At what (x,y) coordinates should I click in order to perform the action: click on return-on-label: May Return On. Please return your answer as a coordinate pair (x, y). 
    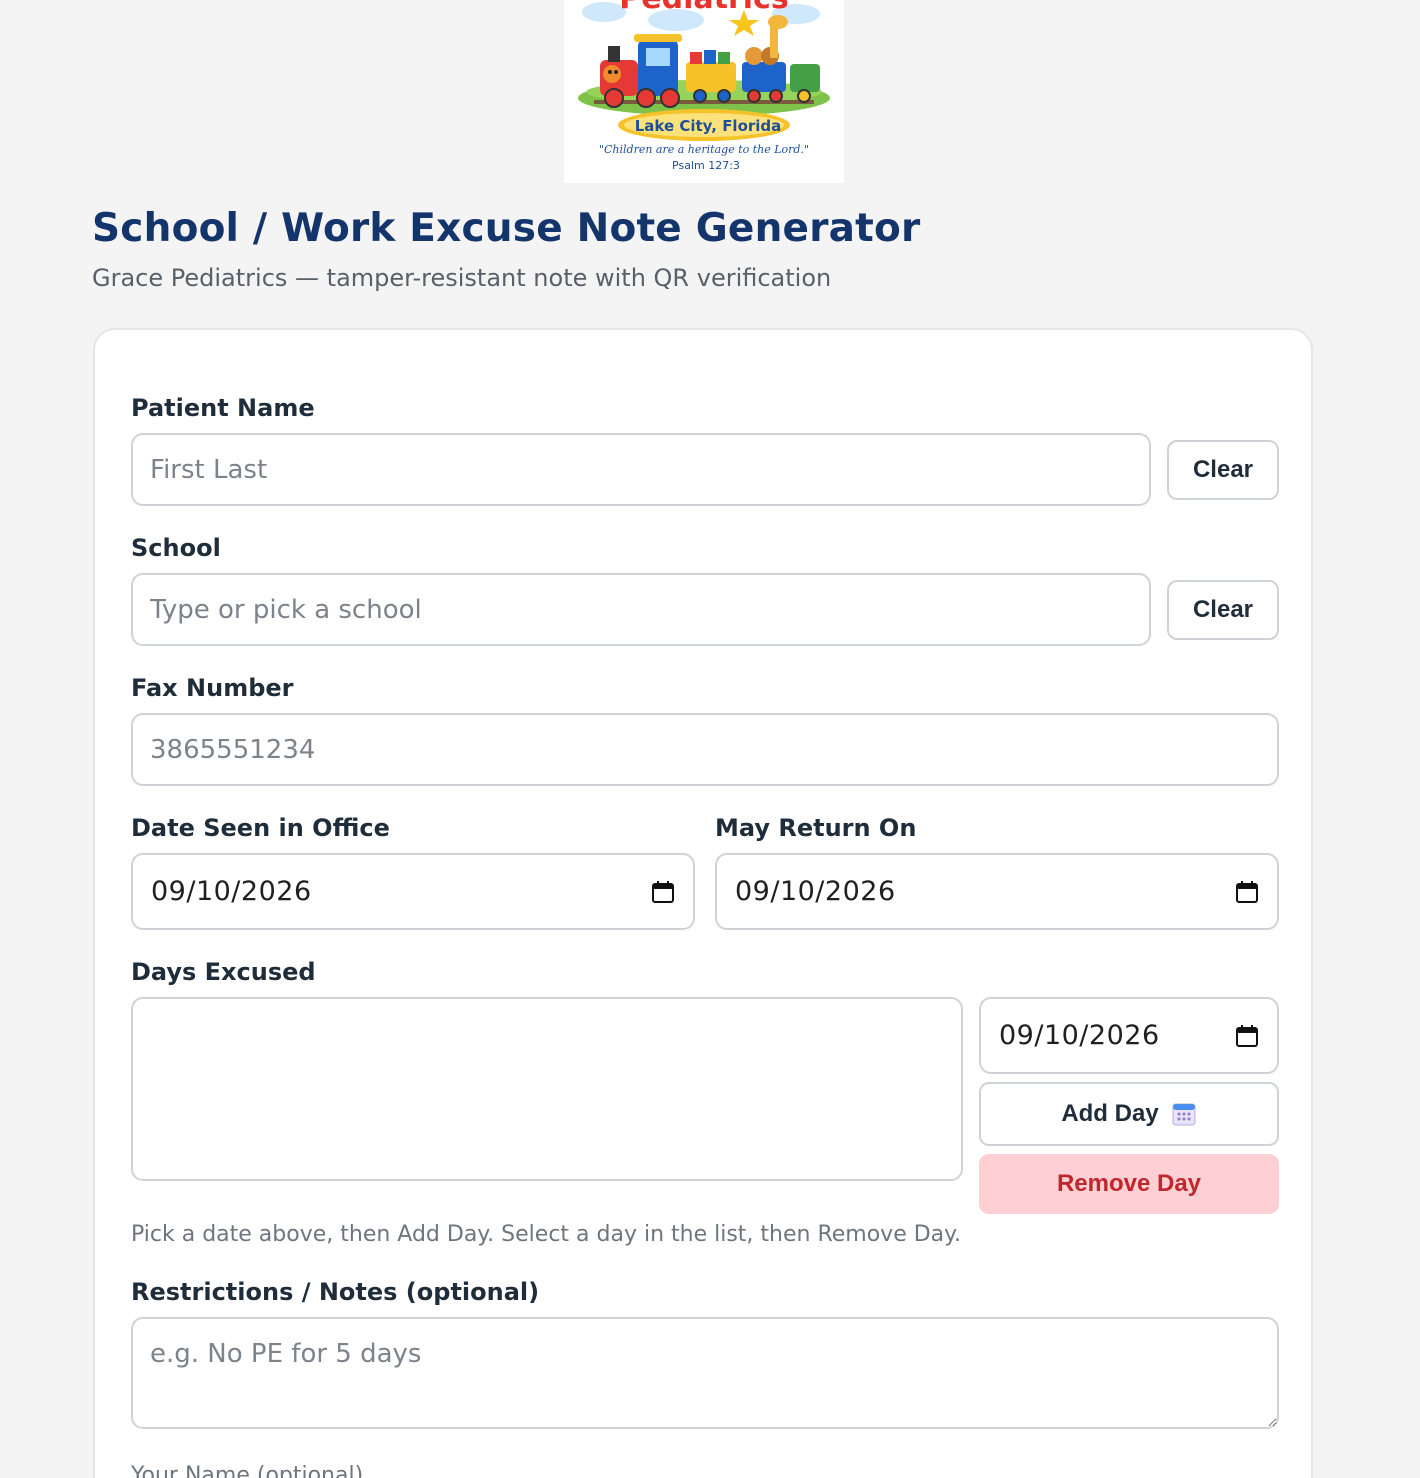
    Looking at the image, I should click on (816, 828).